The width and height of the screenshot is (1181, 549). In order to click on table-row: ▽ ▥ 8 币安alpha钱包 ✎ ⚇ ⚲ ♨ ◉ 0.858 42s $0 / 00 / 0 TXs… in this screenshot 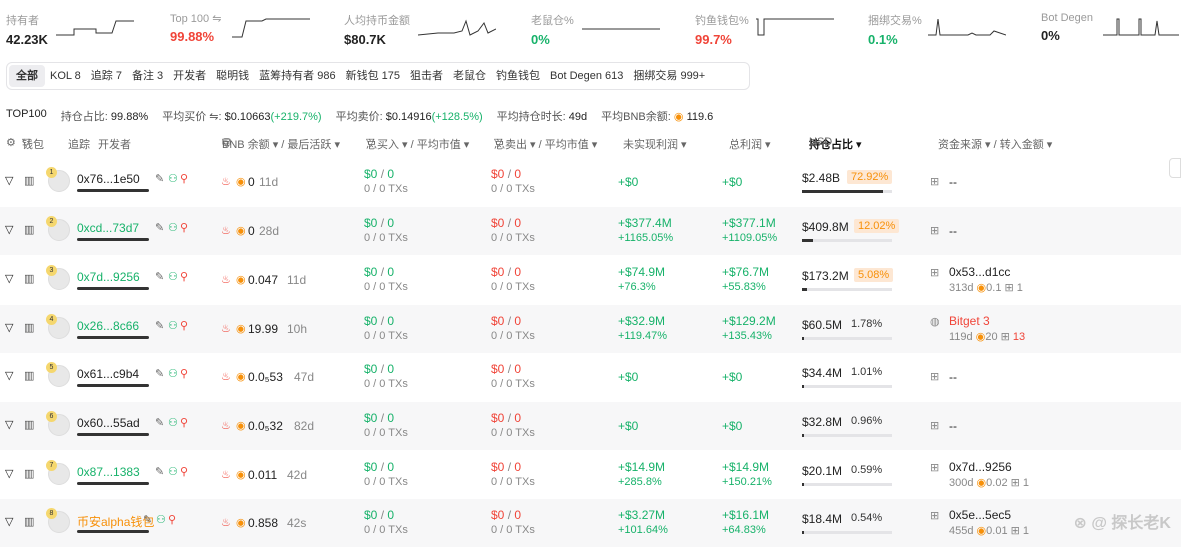, I will do `click(590, 523)`.